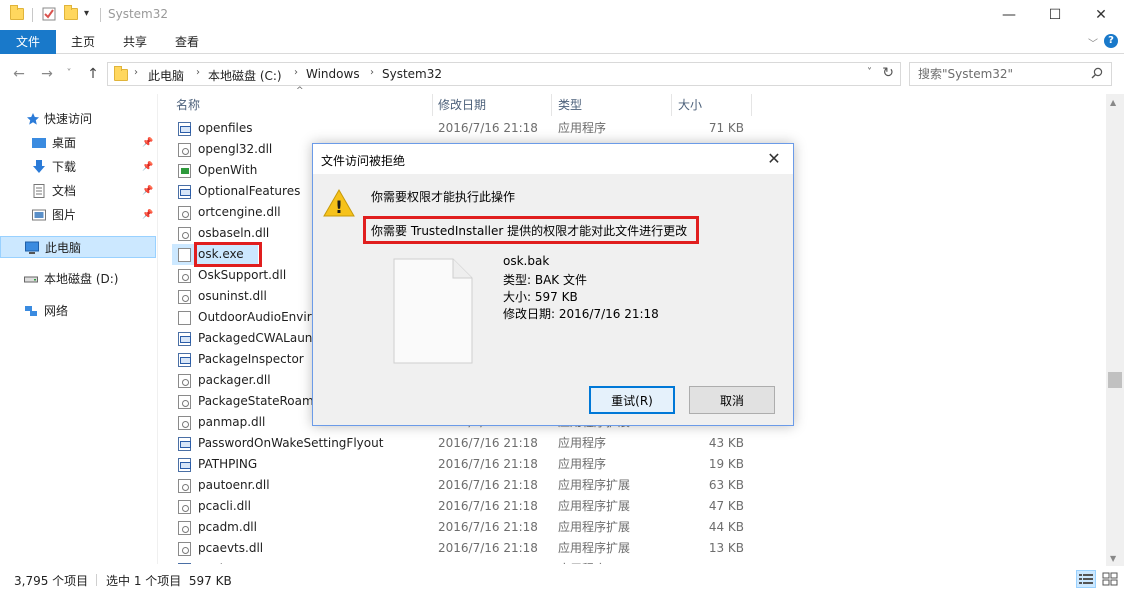 This screenshot has height=592, width=1124. What do you see at coordinates (1055, 15) in the screenshot?
I see `maximize-button: ☐` at bounding box center [1055, 15].